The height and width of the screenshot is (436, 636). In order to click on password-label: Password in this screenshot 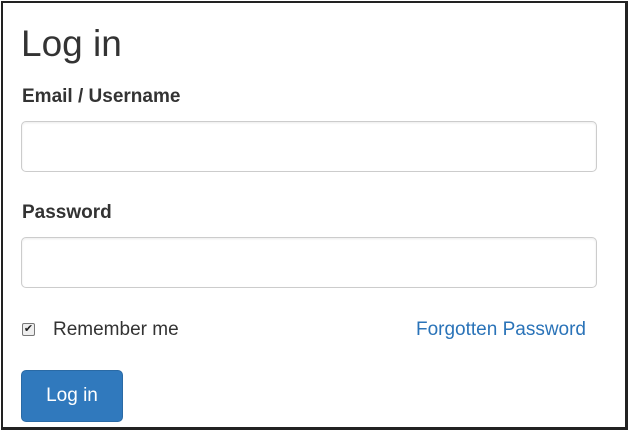, I will do `click(67, 212)`.